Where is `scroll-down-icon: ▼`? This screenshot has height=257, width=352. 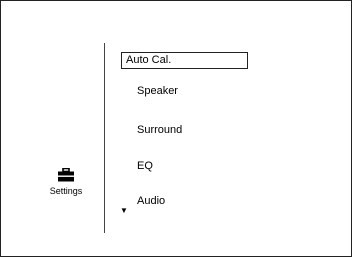
scroll-down-icon: ▼ is located at coordinates (124, 211).